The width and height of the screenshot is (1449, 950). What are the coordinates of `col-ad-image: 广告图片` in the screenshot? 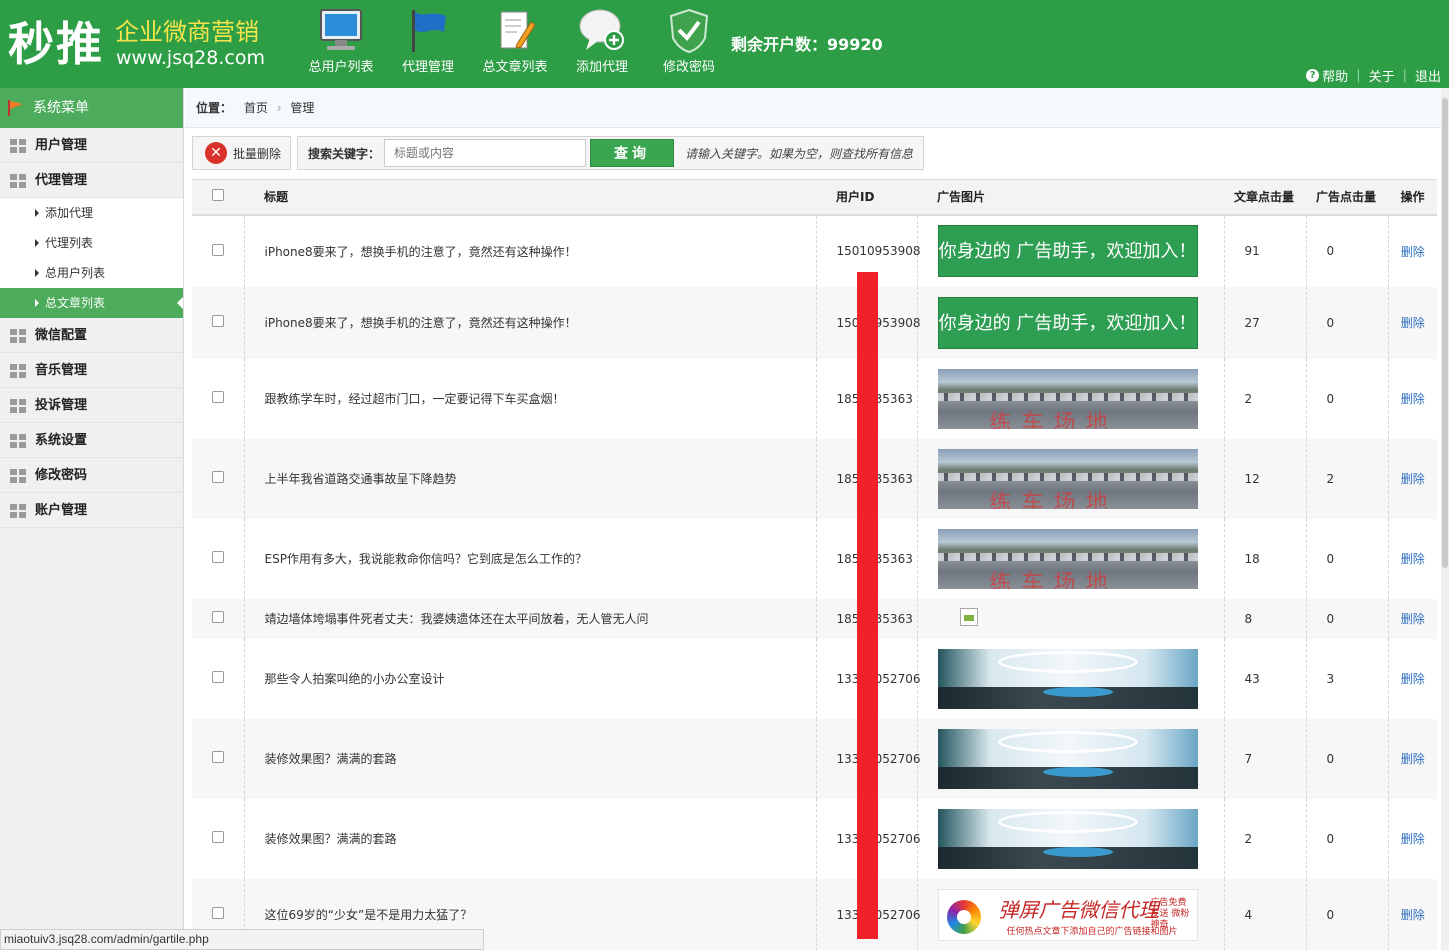 It's located at (1070, 197).